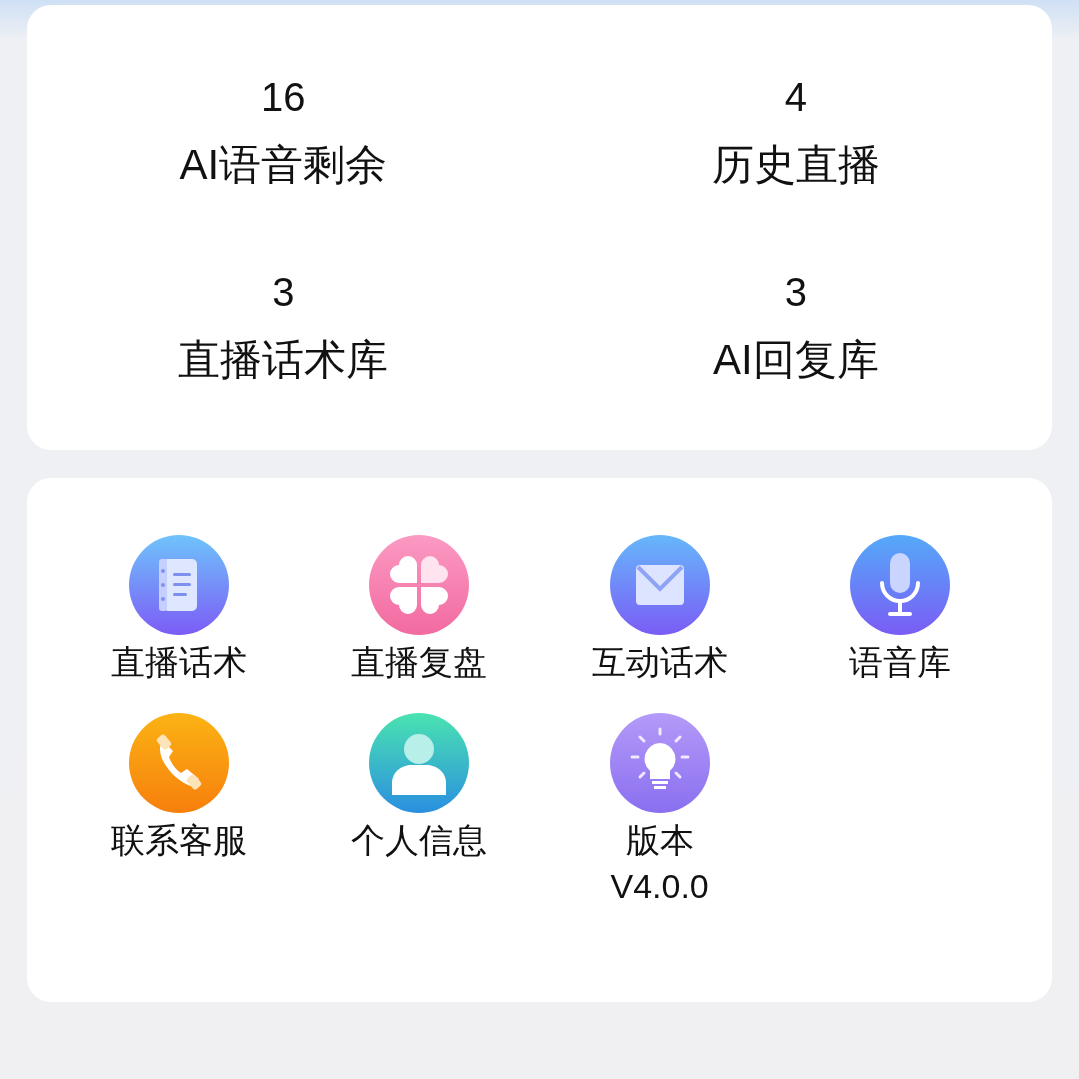 The height and width of the screenshot is (1079, 1079). I want to click on menu-item: 互动话术, so click(659, 610).